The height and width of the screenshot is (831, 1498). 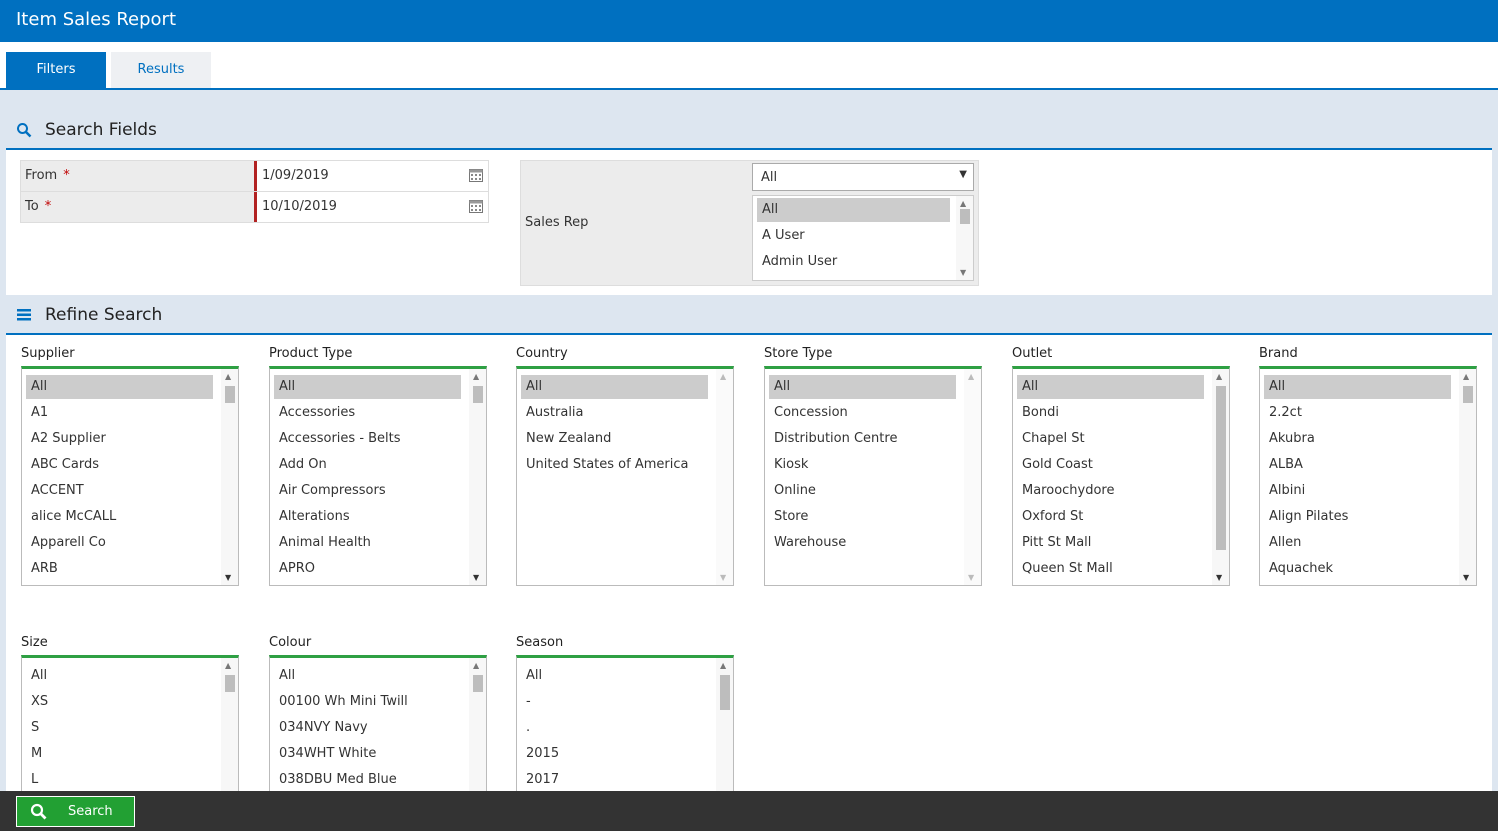 What do you see at coordinates (42, 569) in the screenshot?
I see `list-item: ARB` at bounding box center [42, 569].